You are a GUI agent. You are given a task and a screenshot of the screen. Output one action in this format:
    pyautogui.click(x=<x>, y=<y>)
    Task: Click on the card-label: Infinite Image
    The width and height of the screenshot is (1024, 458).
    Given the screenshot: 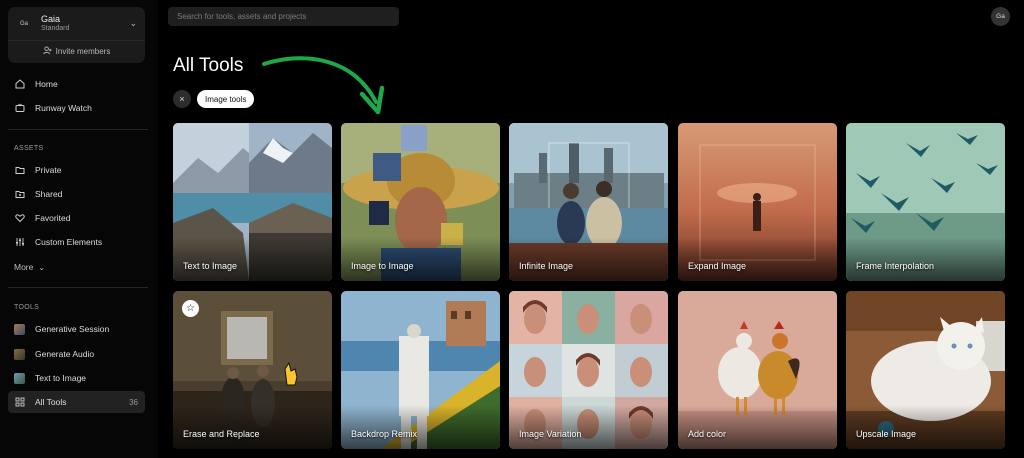 What is the action you would take?
    pyautogui.click(x=546, y=266)
    